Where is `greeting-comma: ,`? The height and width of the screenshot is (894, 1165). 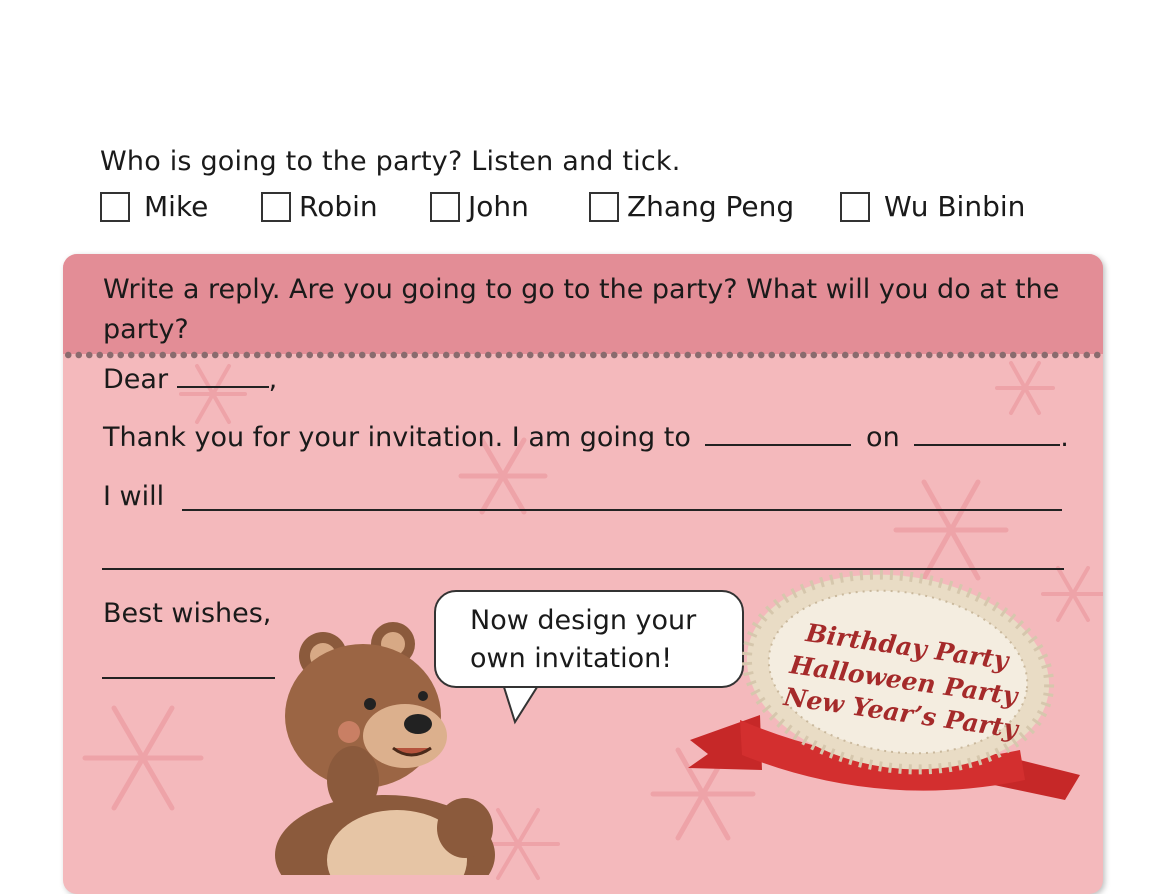 greeting-comma: , is located at coordinates (273, 379).